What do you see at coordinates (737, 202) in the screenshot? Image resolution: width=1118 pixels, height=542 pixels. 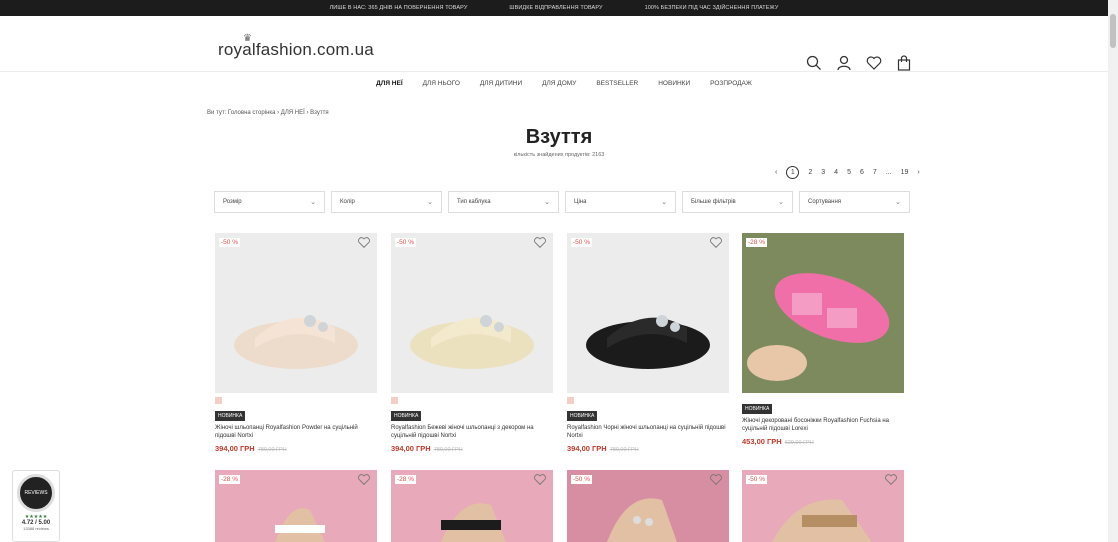 I see `filter-more: Більше фільтрів ⌄` at bounding box center [737, 202].